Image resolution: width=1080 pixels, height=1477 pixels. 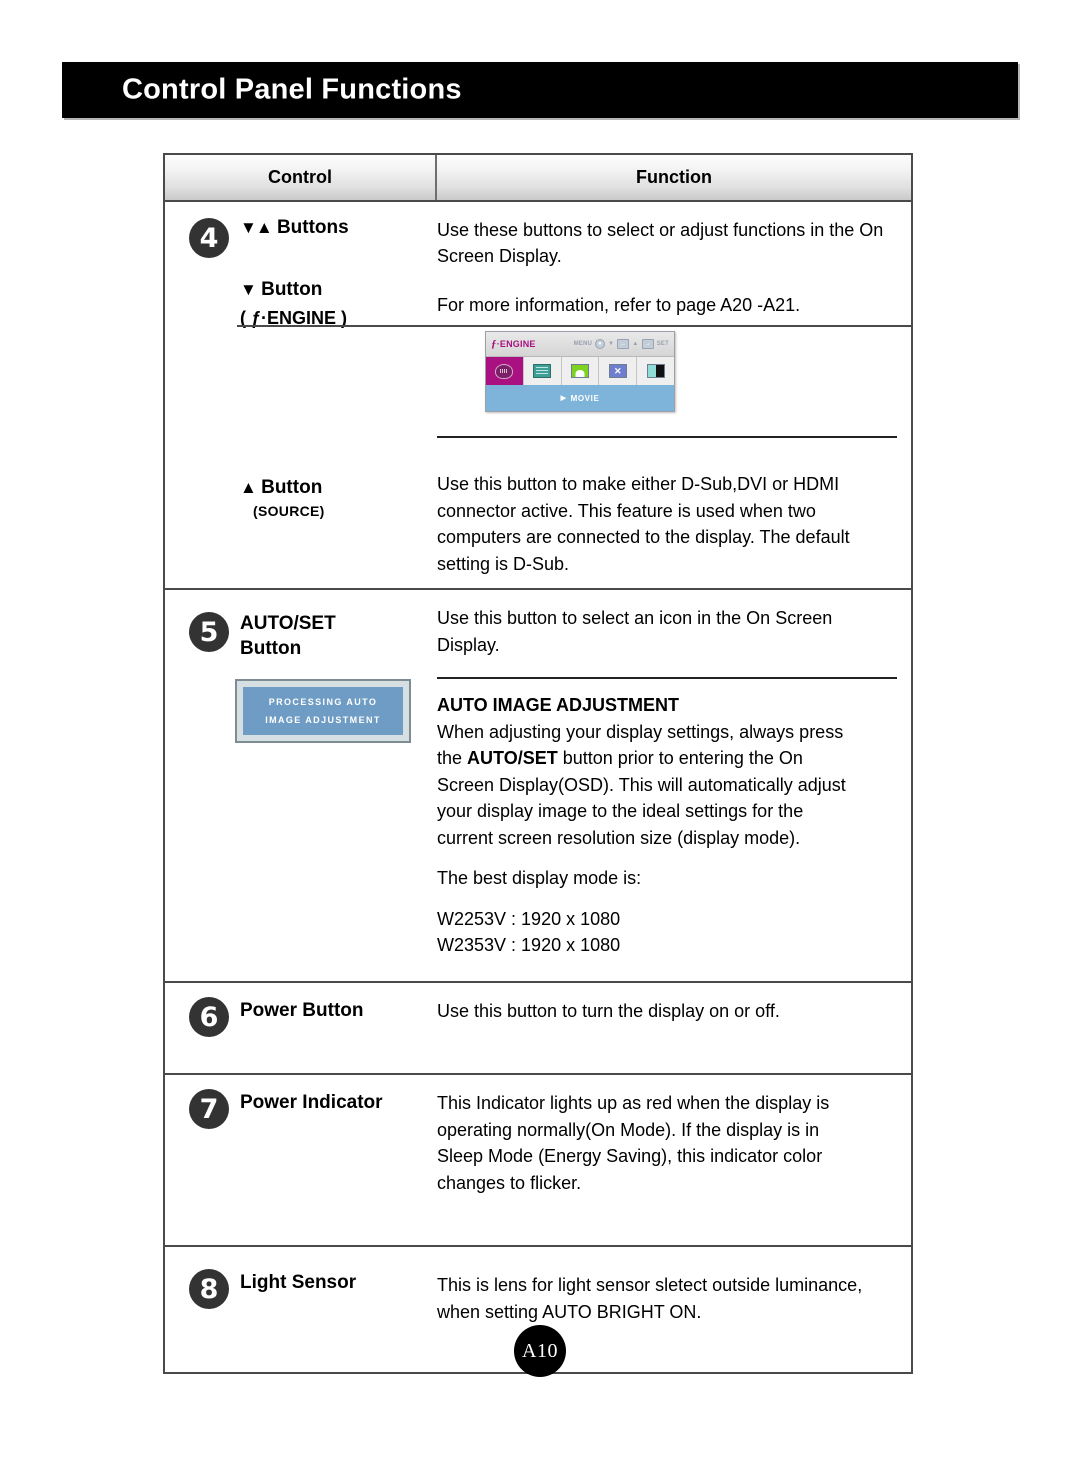 I want to click on osd-icon-row: ✕, so click(x=580, y=371).